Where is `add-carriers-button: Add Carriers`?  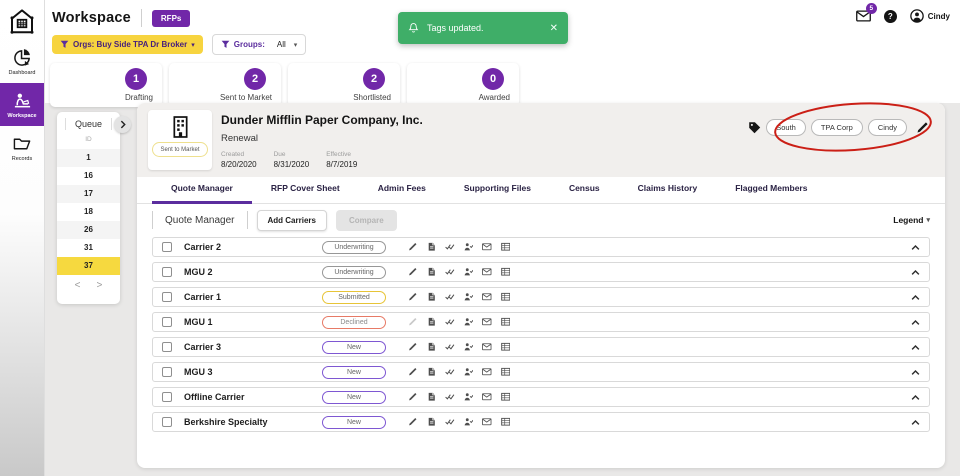 add-carriers-button: Add Carriers is located at coordinates (291, 220).